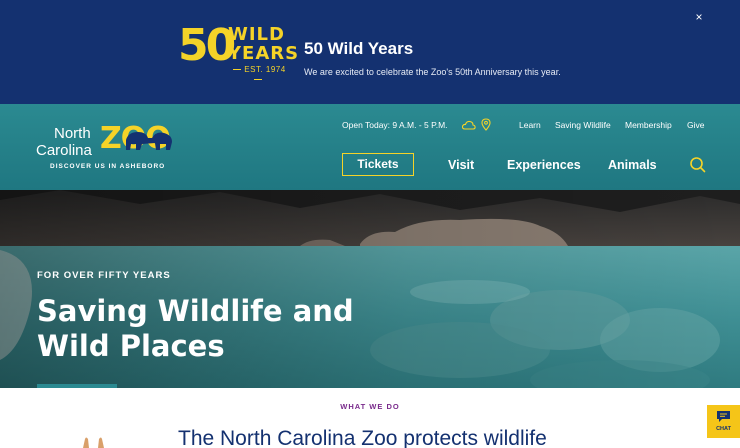  I want to click on nav-item-animals: Animals, so click(632, 165).